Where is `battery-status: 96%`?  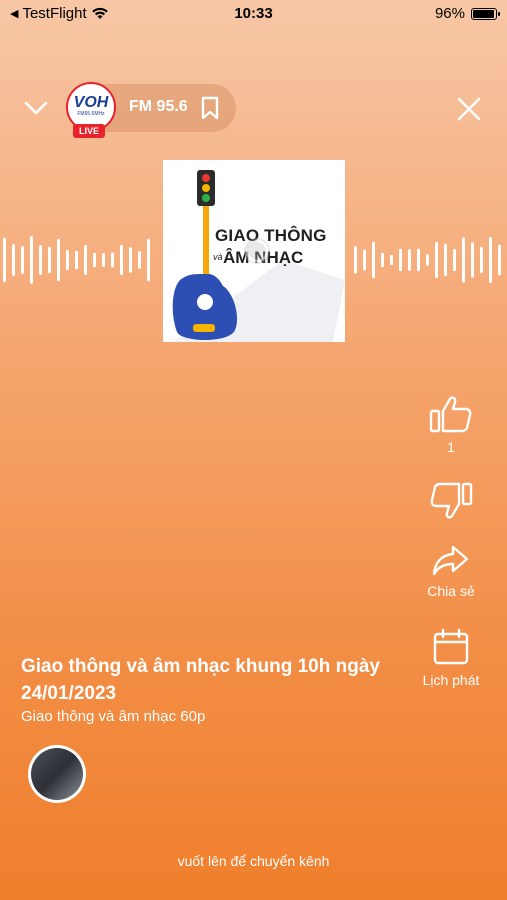 battery-status: 96% is located at coordinates (467, 13).